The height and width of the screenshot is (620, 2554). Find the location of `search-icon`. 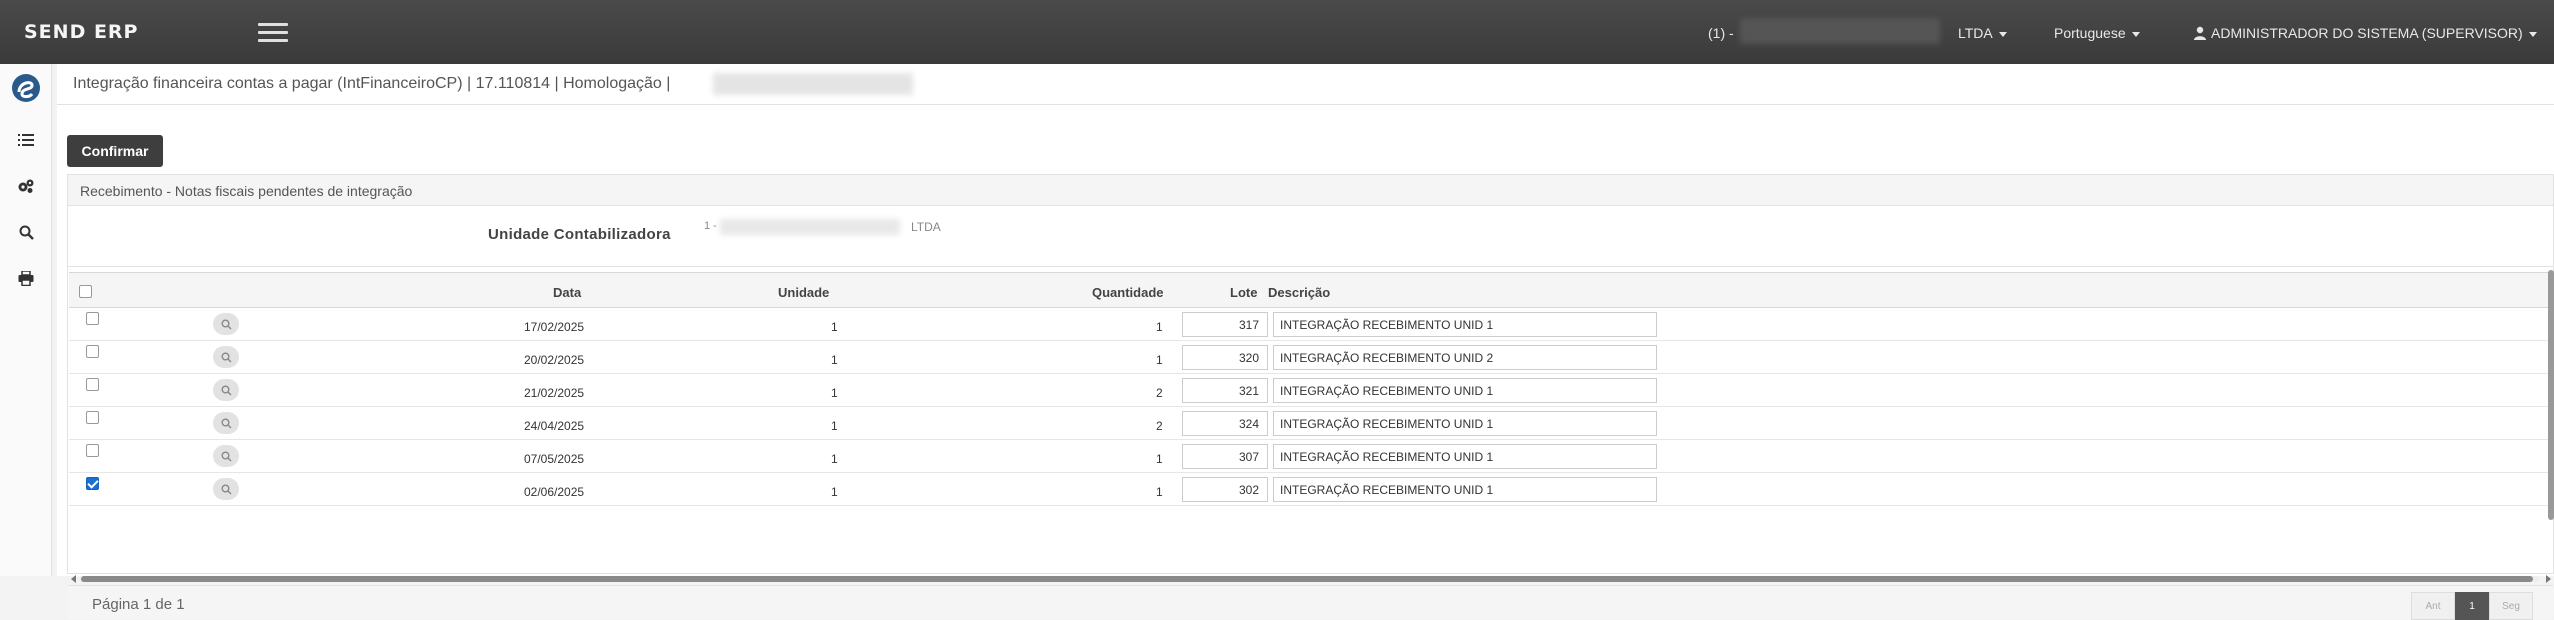

search-icon is located at coordinates (26, 232).